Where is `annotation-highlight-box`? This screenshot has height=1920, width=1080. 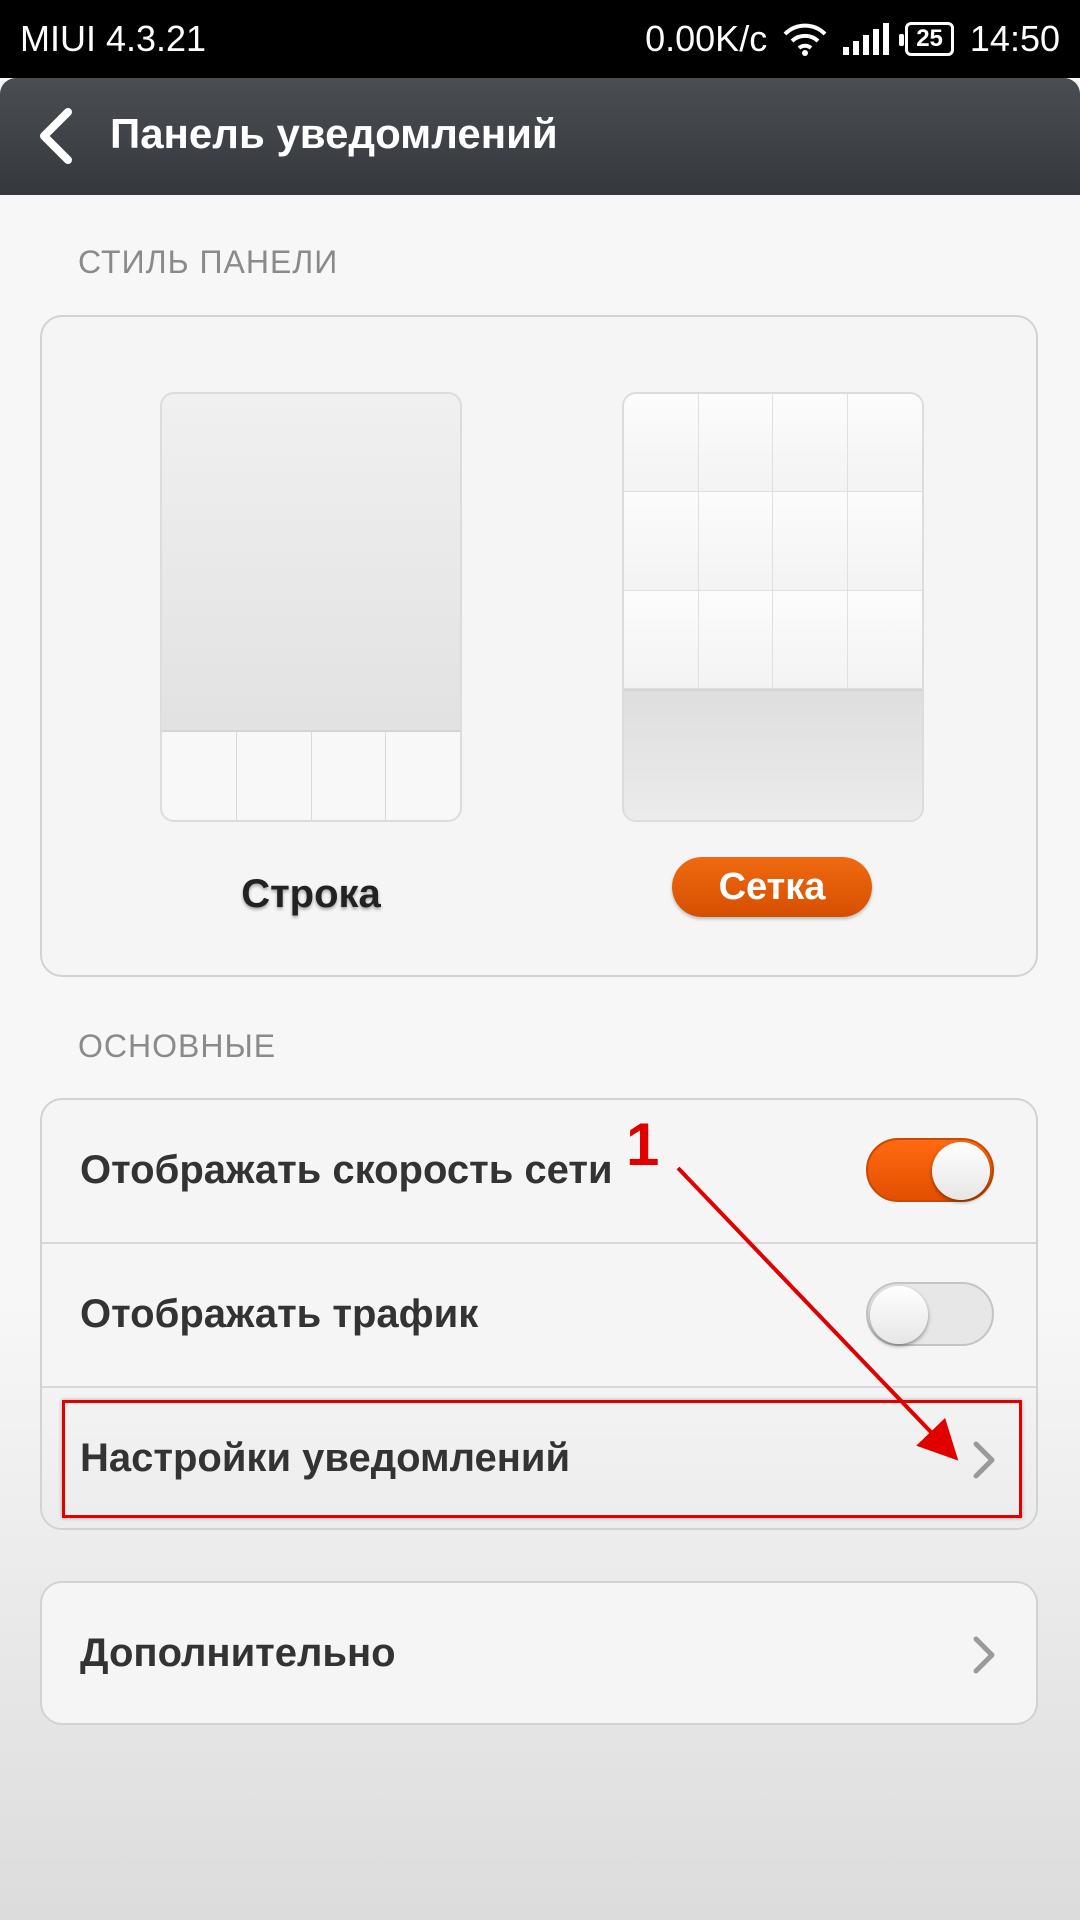
annotation-highlight-box is located at coordinates (542, 1459).